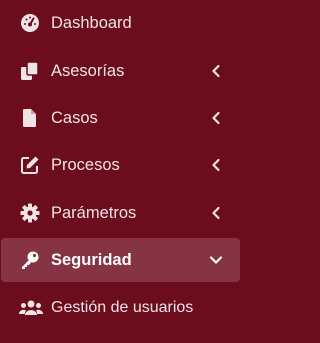 Image resolution: width=320 pixels, height=343 pixels. I want to click on tachometer-icon, so click(30, 23).